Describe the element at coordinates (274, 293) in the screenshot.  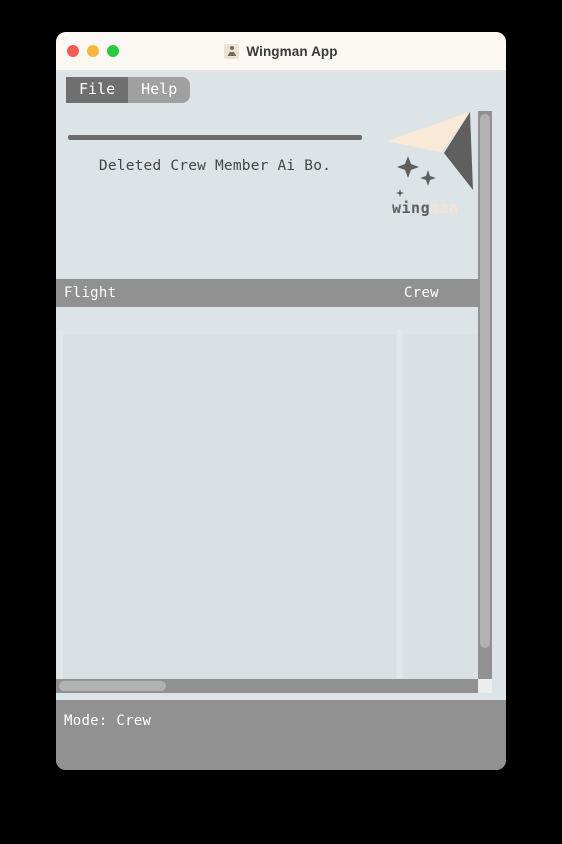
I see `table-header-row: Flight Crew` at that location.